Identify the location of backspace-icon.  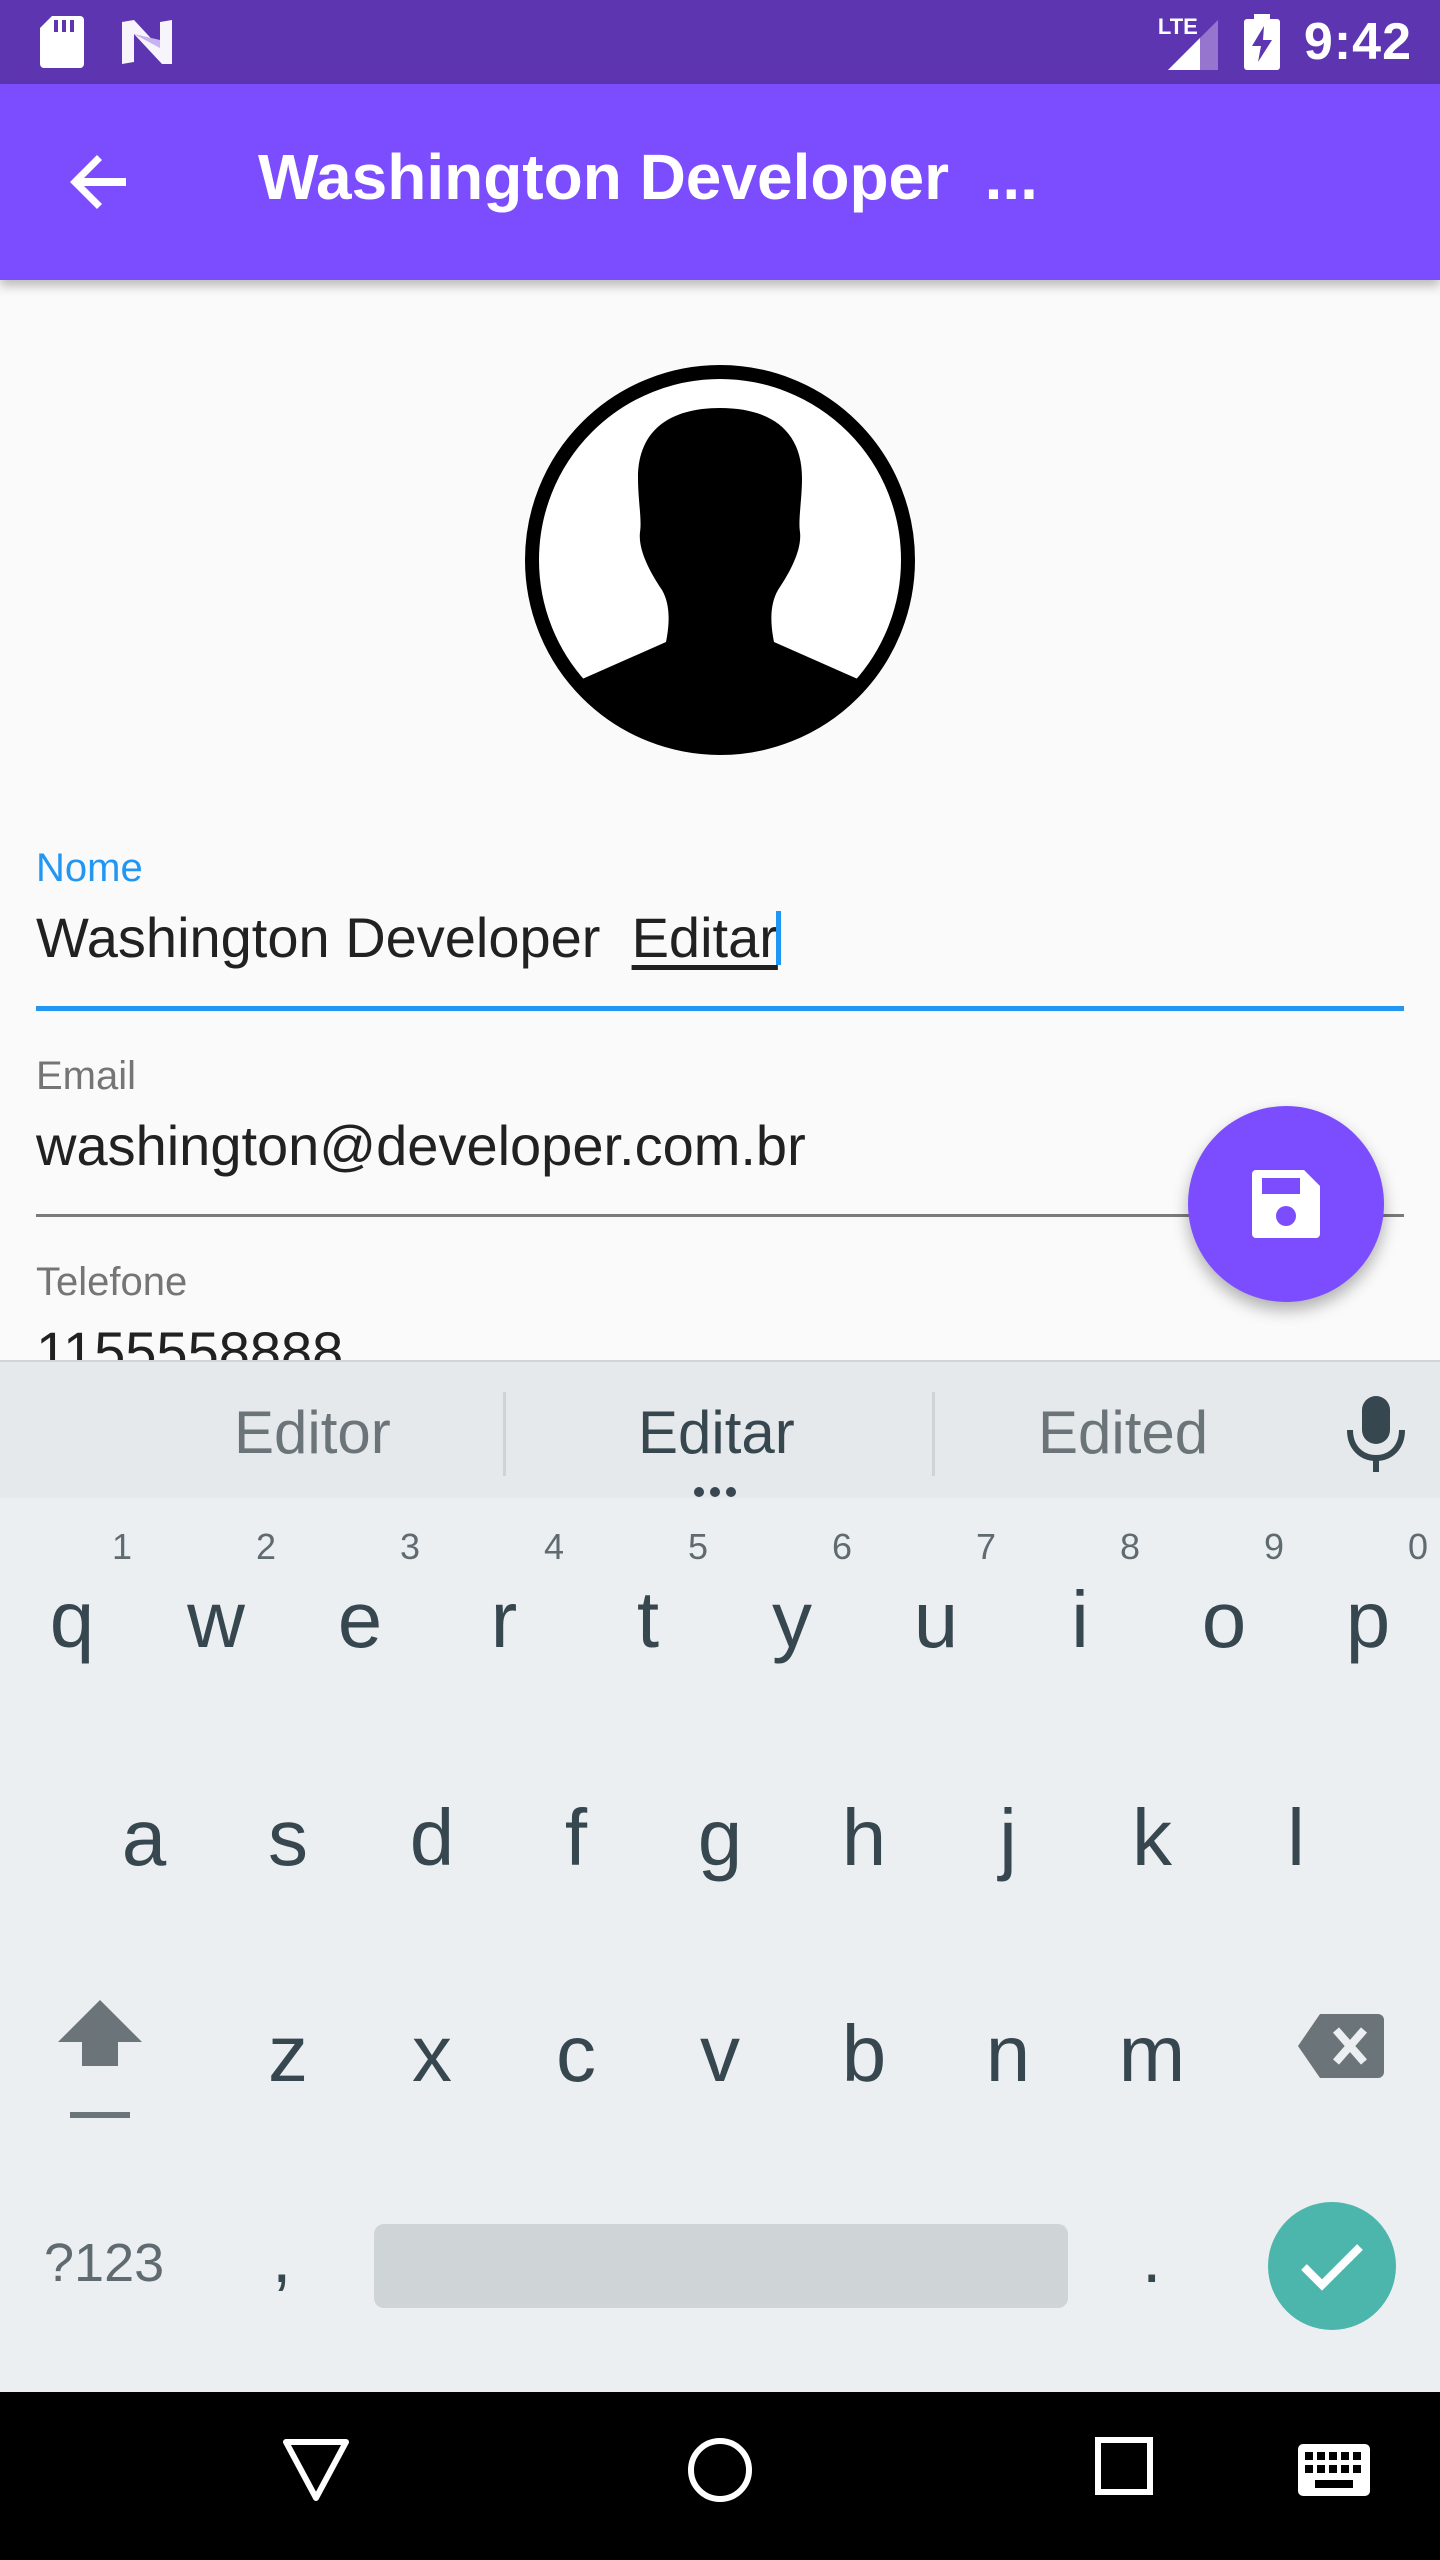
(1341, 2046).